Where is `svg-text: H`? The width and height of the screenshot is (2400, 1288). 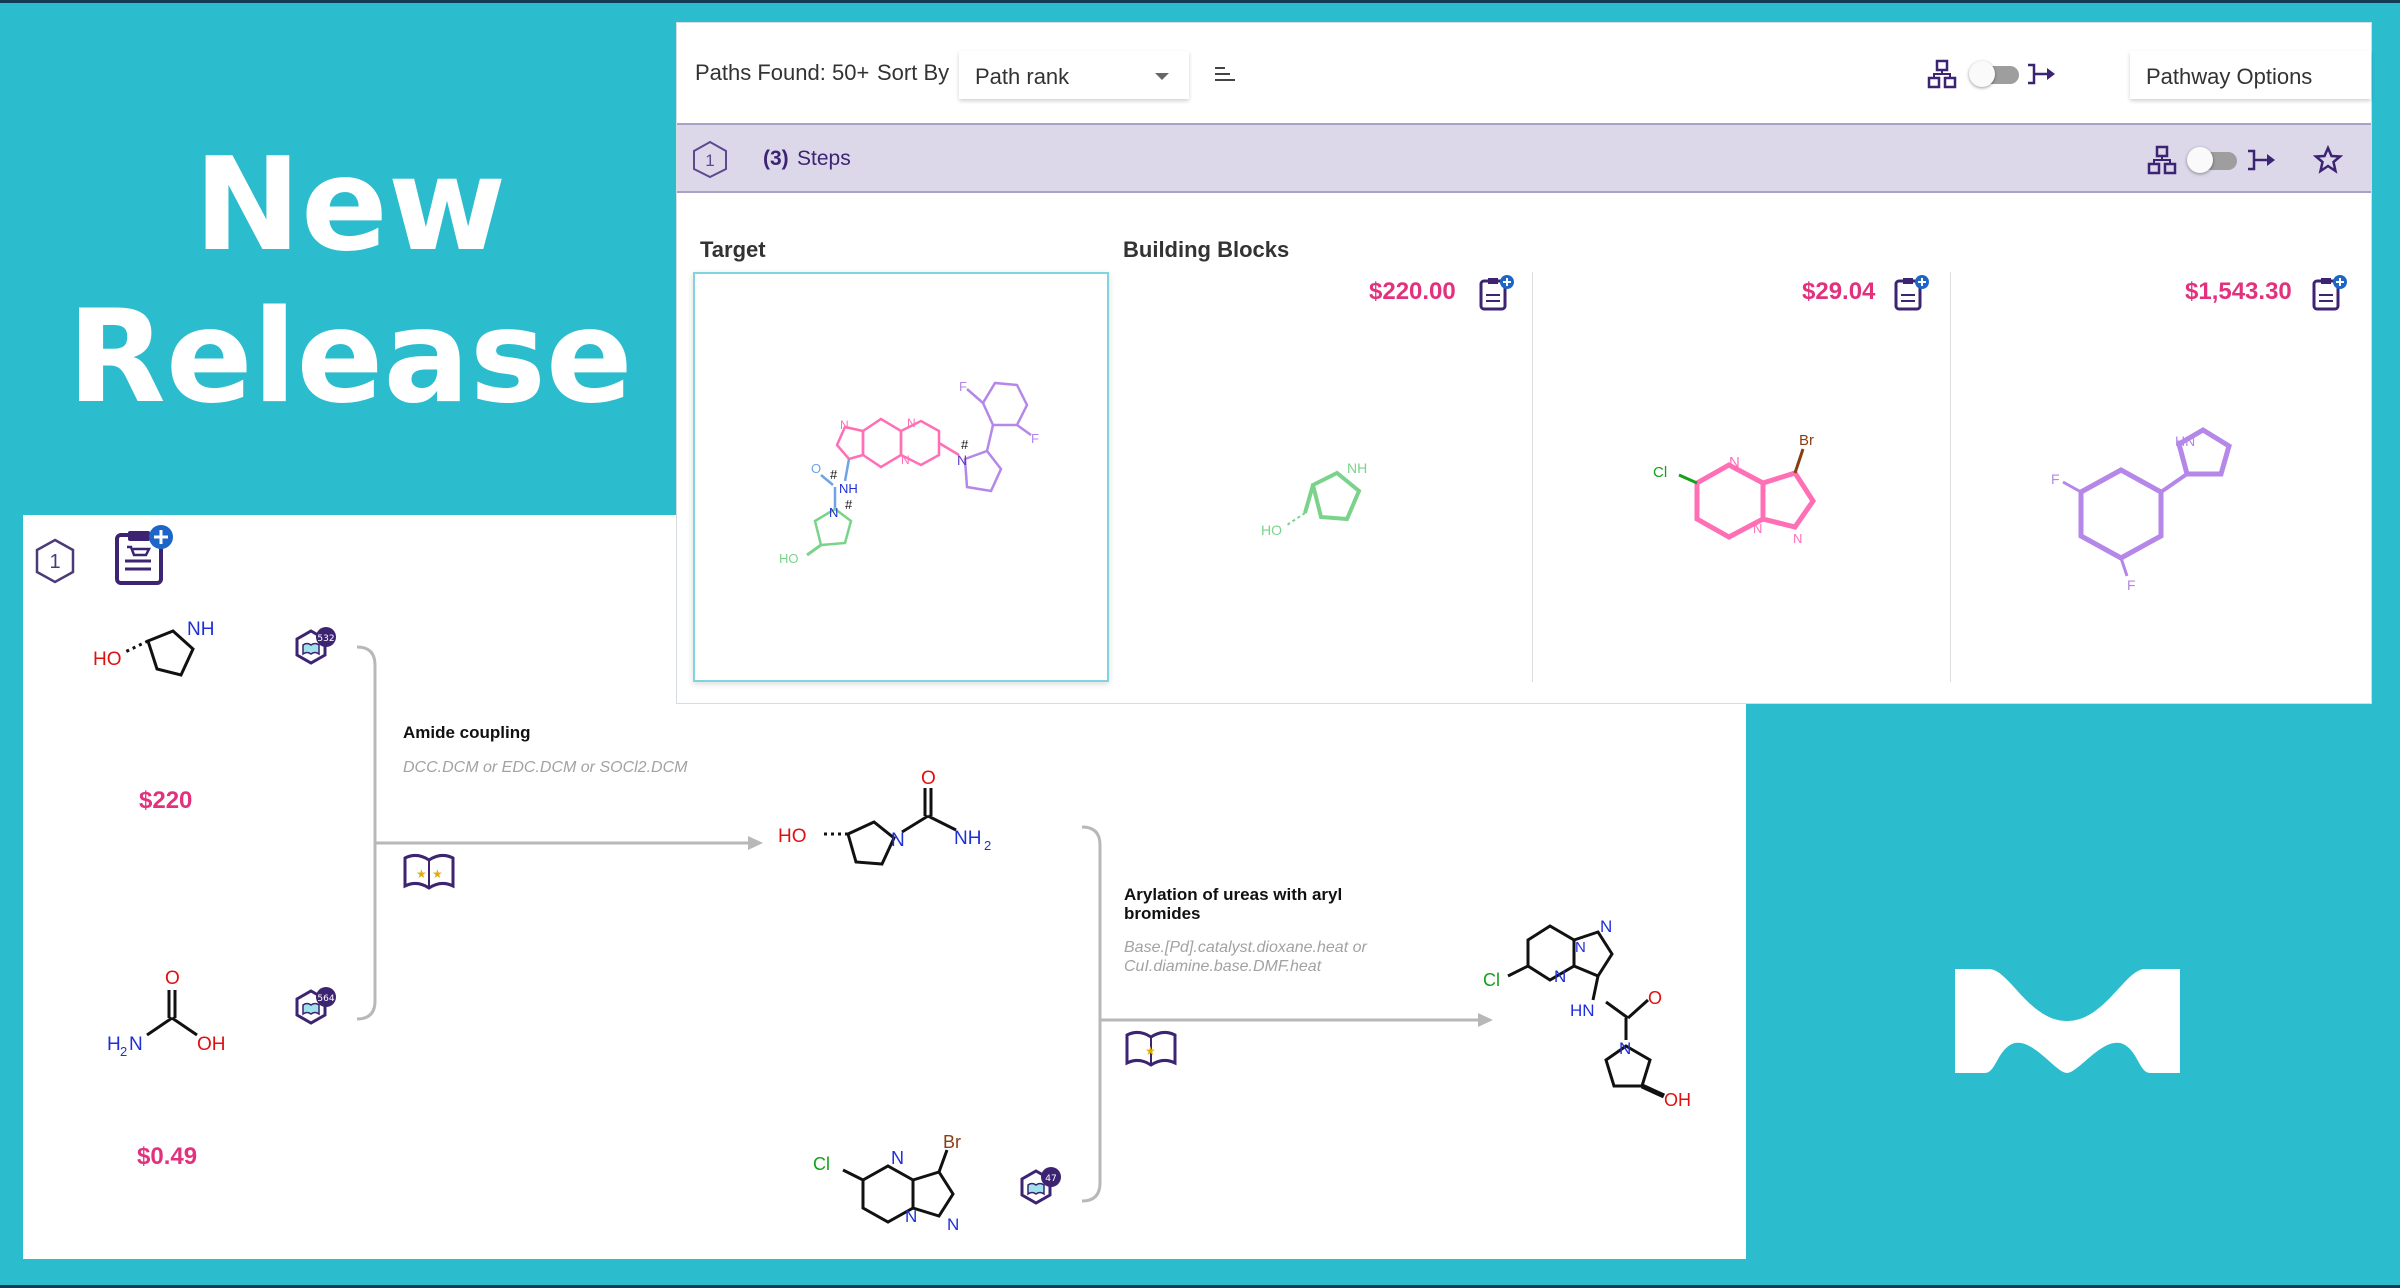
svg-text: H is located at coordinates (114, 1044).